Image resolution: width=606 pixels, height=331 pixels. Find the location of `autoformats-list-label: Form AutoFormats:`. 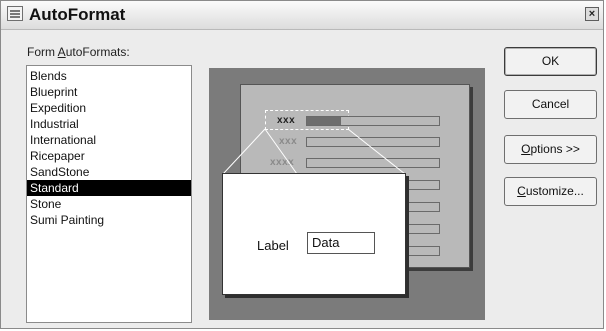

autoformats-list-label: Form AutoFormats: is located at coordinates (78, 52).